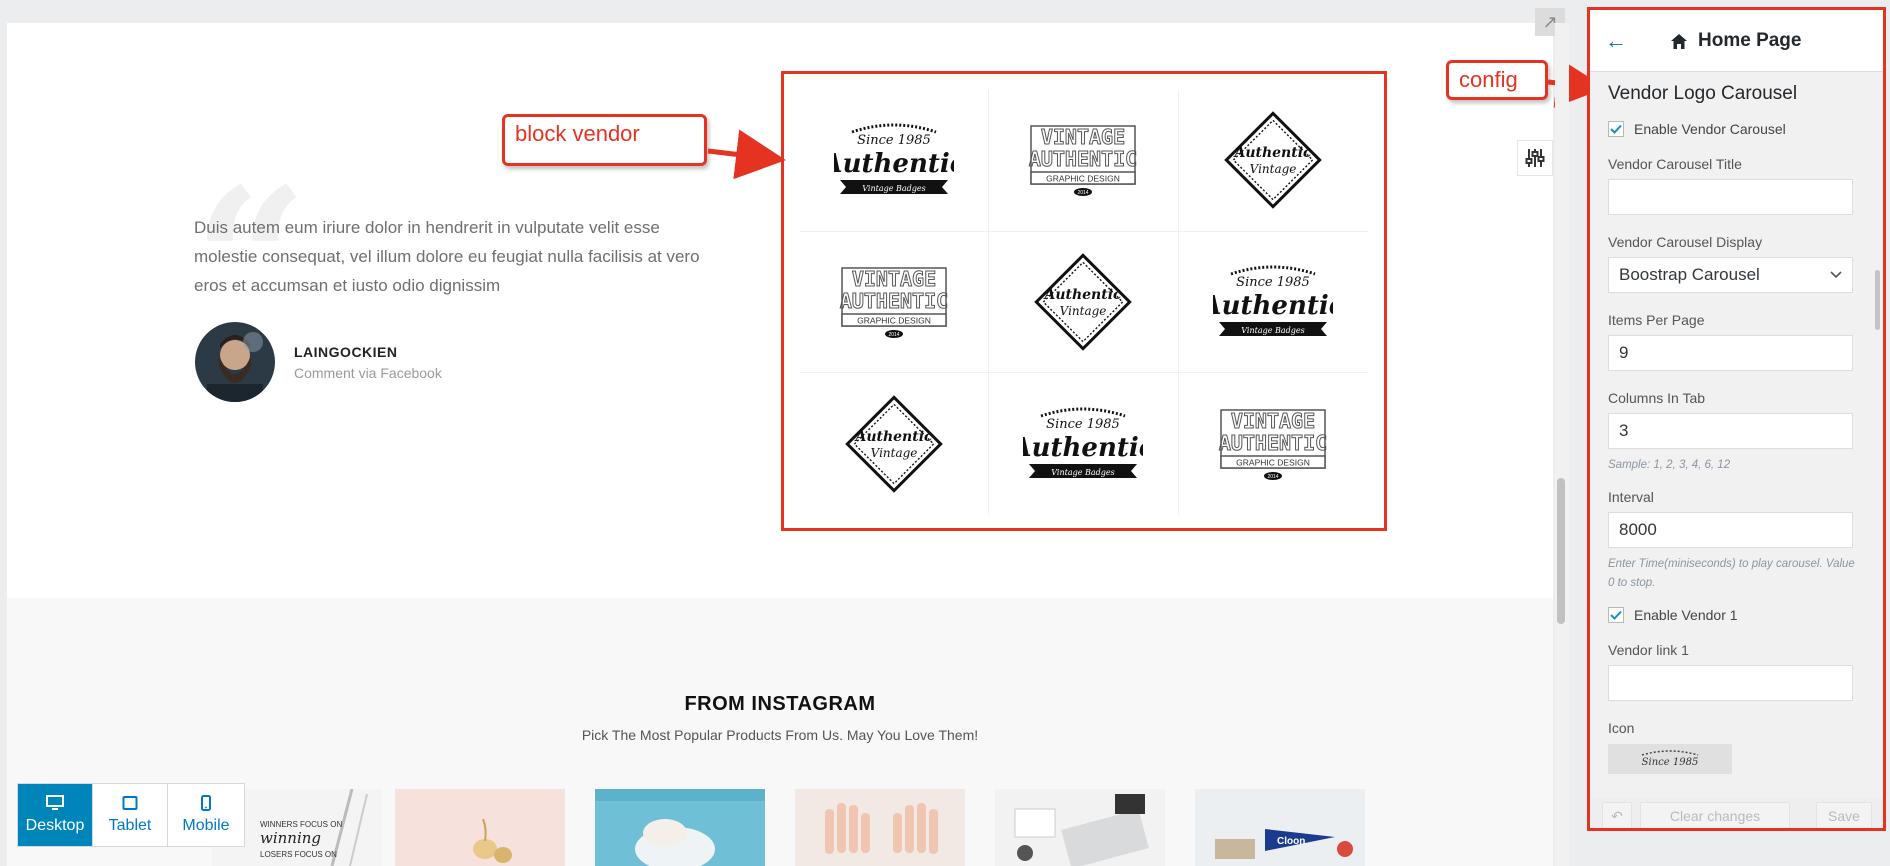 Image resolution: width=1890 pixels, height=866 pixels. What do you see at coordinates (1730, 530) in the screenshot?
I see `interval-input: 8000` at bounding box center [1730, 530].